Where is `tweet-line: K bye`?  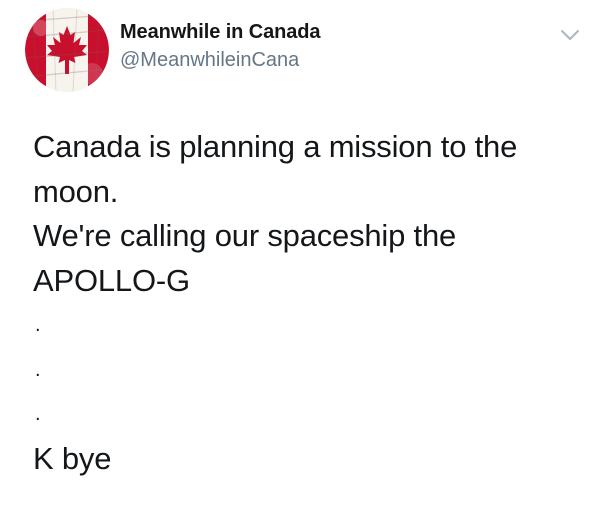 tweet-line: K bye is located at coordinates (72, 458).